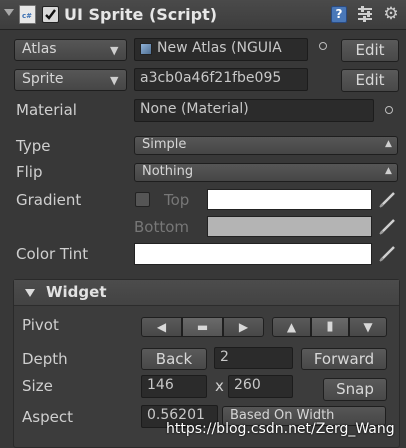  Describe the element at coordinates (224, 357) in the screenshot. I see `depth-value: 2` at that location.